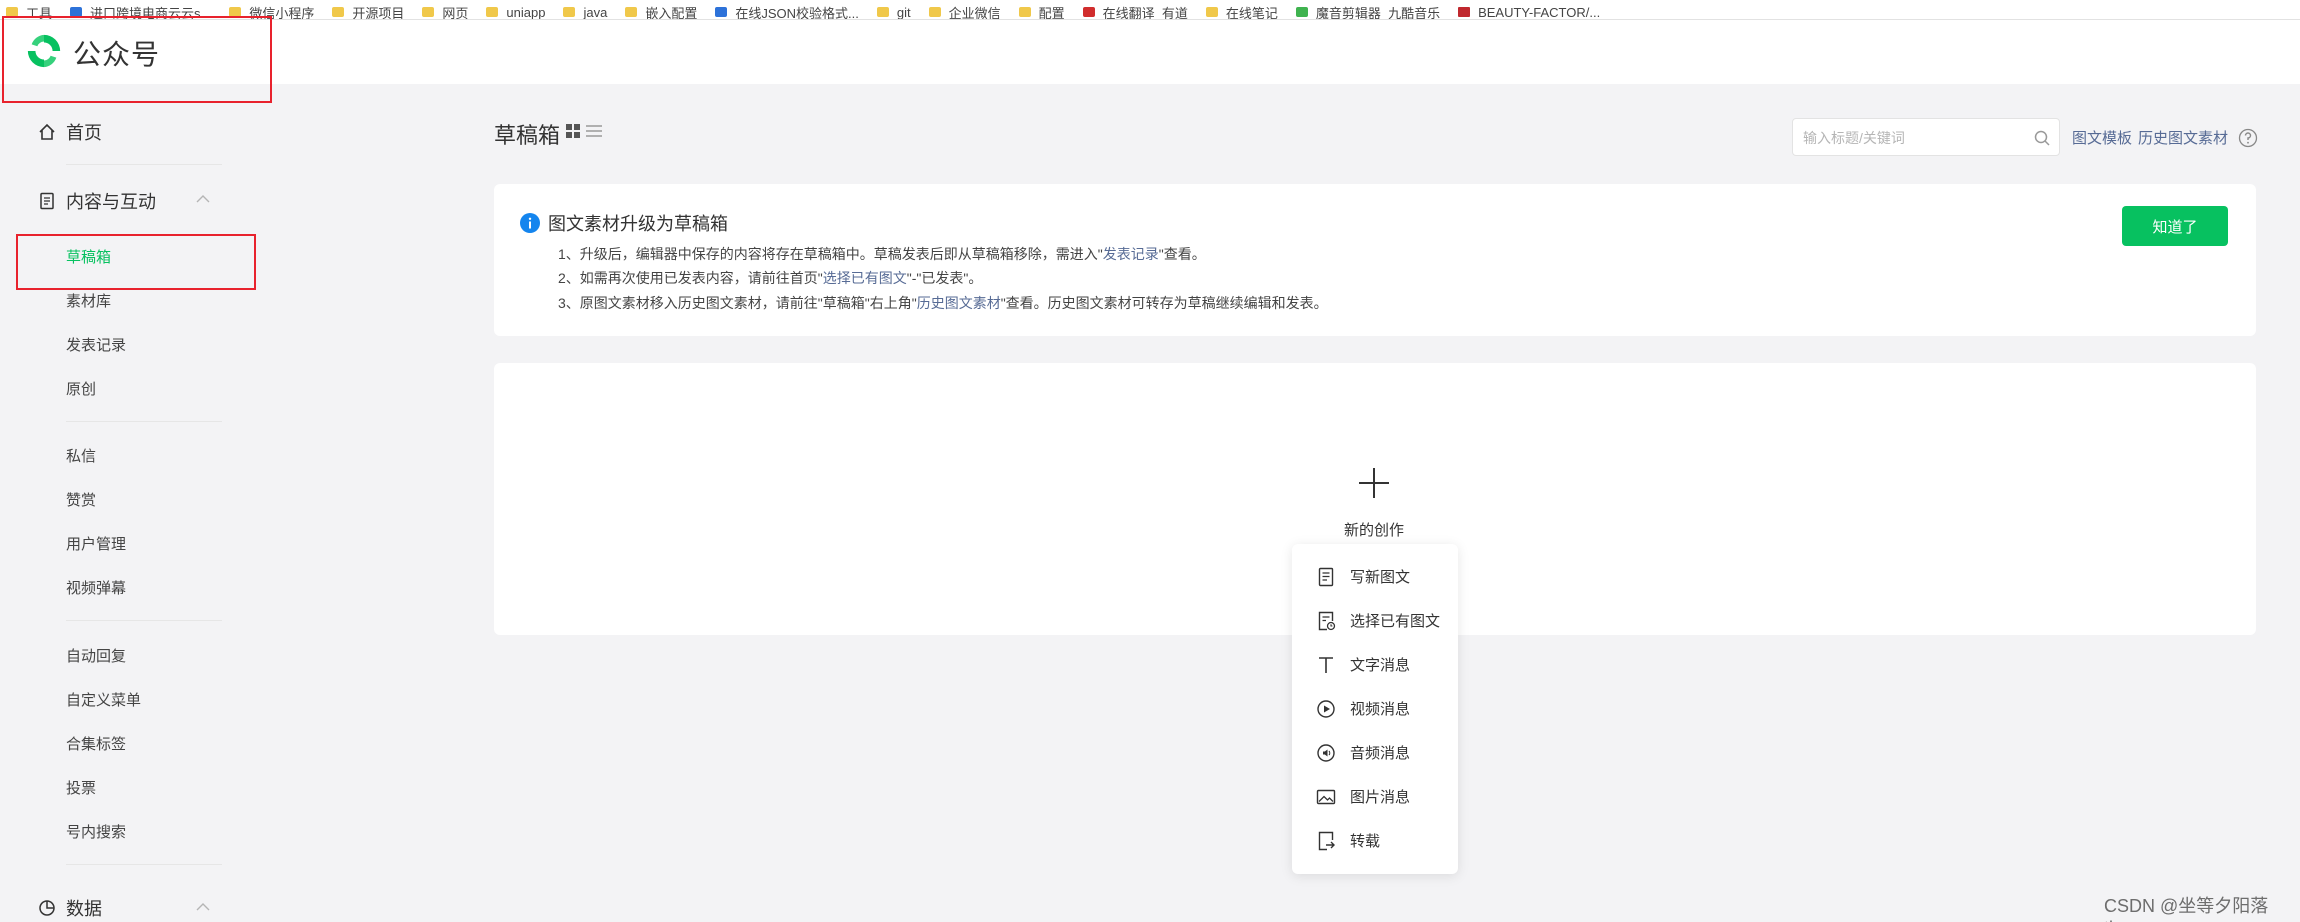 Image resolution: width=2300 pixels, height=922 pixels. What do you see at coordinates (103, 699) in the screenshot?
I see `sidebar-item-custom-menu: 自定义菜单` at bounding box center [103, 699].